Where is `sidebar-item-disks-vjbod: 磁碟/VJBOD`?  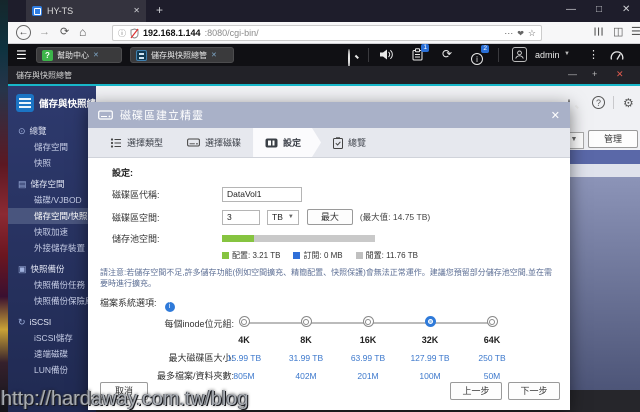
sidebar-item-disks-vjbod: 磁碟/VJBOD is located at coordinates (52, 200).